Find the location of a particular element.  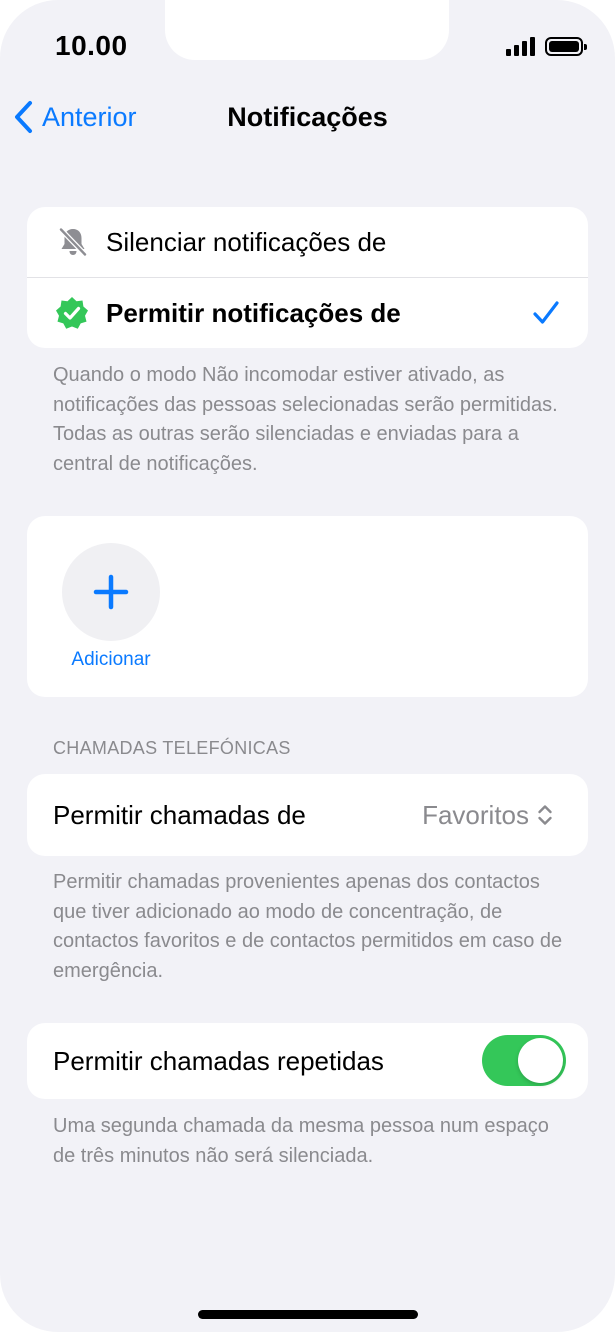

allow-calls-select: Favoritos is located at coordinates (487, 815).